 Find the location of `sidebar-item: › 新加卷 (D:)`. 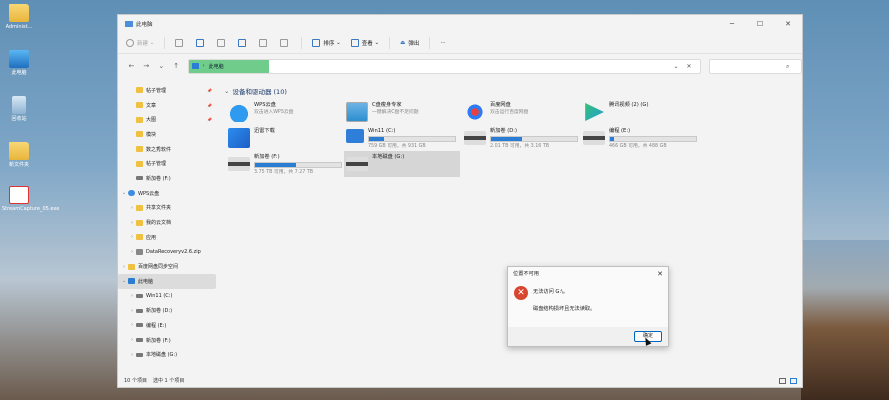

sidebar-item: › 新加卷 (D:) is located at coordinates (167, 310).